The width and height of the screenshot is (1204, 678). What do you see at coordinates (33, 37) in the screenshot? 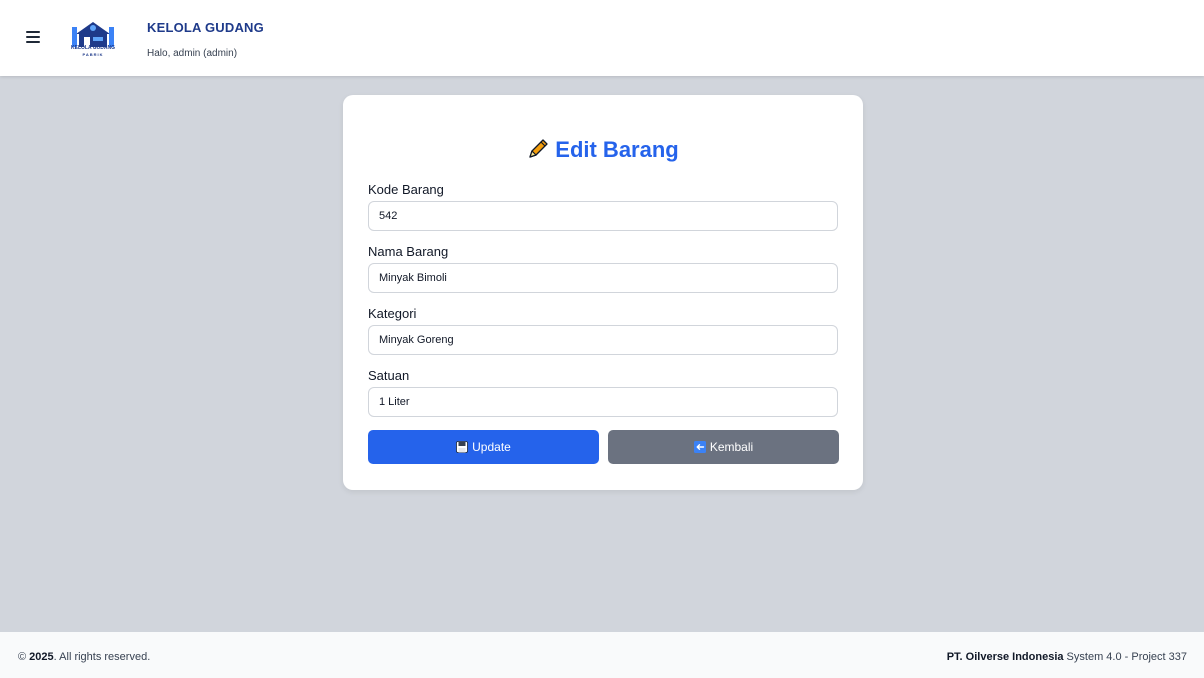
I see `hamburger-menu-icon` at bounding box center [33, 37].